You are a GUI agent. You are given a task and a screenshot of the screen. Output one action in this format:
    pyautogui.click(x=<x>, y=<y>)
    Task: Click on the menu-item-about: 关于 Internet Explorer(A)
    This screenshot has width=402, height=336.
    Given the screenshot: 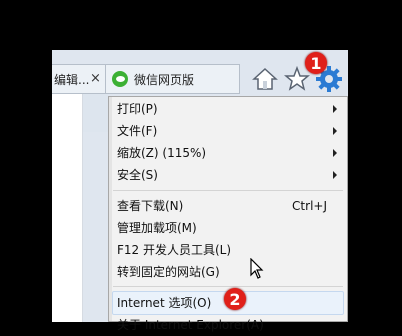 What is the action you would take?
    pyautogui.click(x=190, y=325)
    